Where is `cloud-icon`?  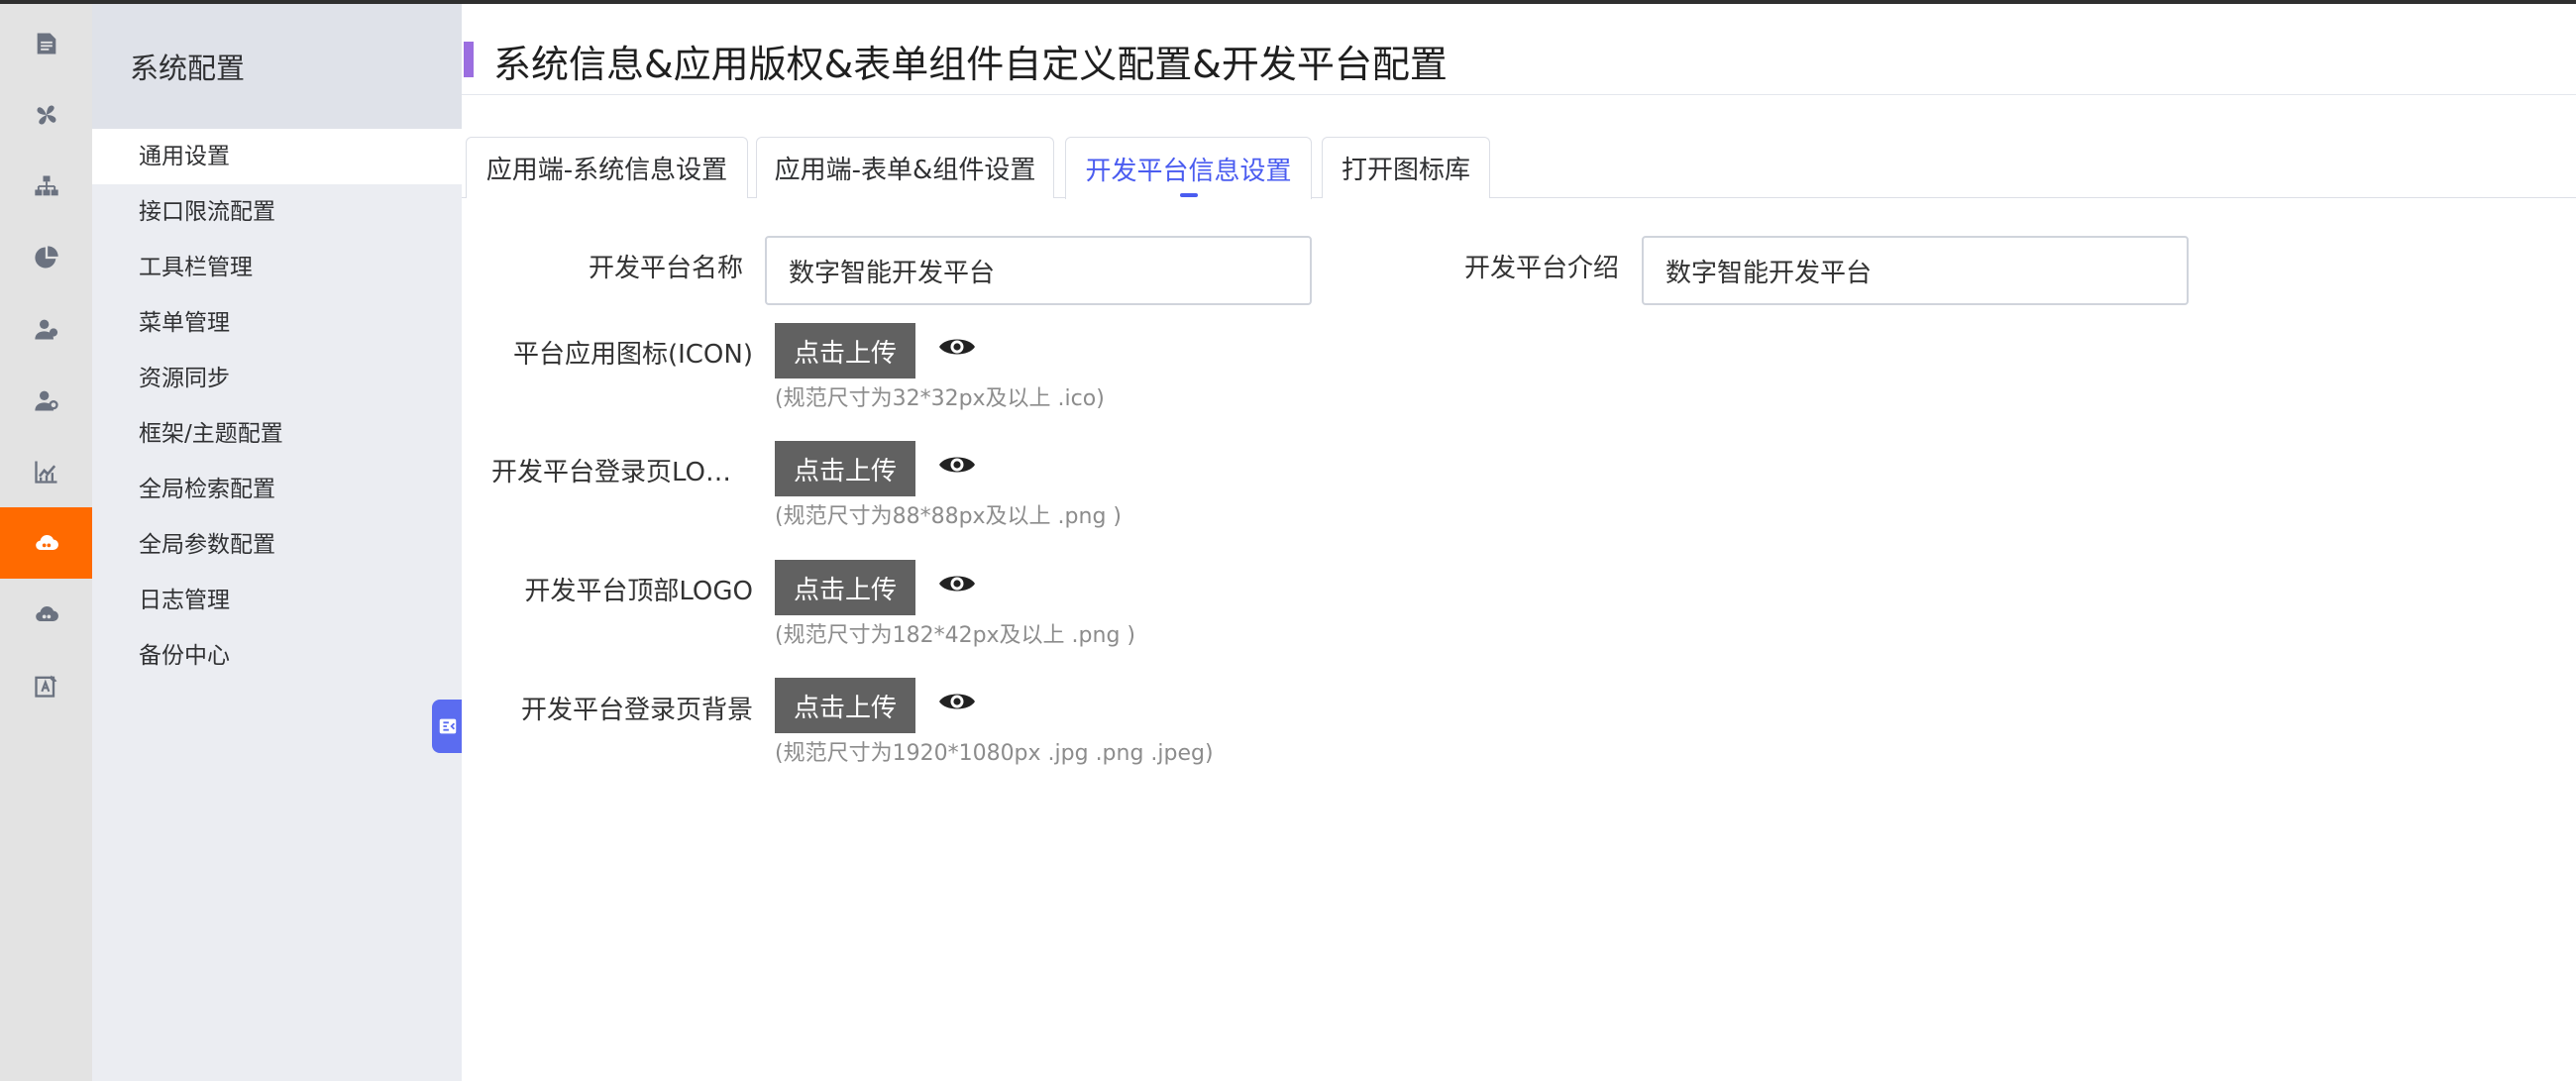
cloud-icon is located at coordinates (47, 613).